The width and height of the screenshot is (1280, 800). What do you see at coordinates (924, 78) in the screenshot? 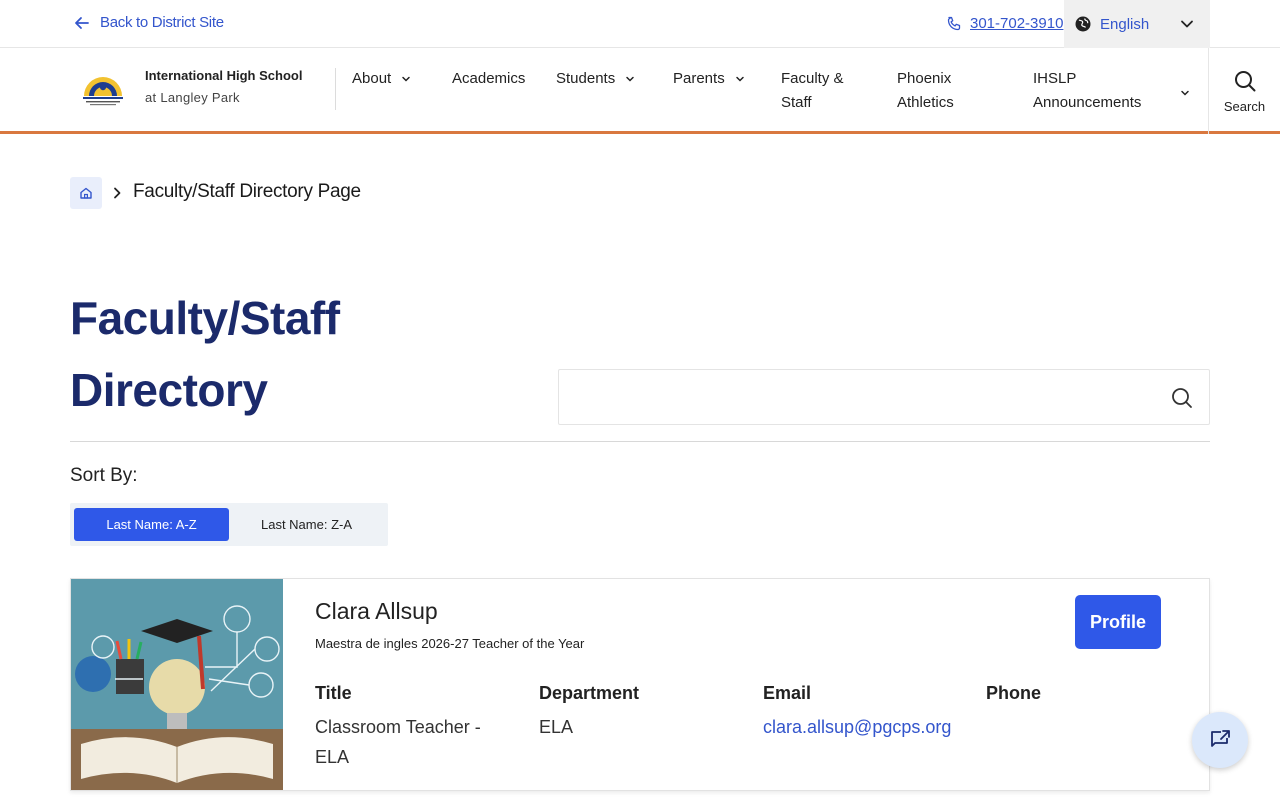
I see `nav-phoenix-athletics-line1: Phoenix` at bounding box center [924, 78].